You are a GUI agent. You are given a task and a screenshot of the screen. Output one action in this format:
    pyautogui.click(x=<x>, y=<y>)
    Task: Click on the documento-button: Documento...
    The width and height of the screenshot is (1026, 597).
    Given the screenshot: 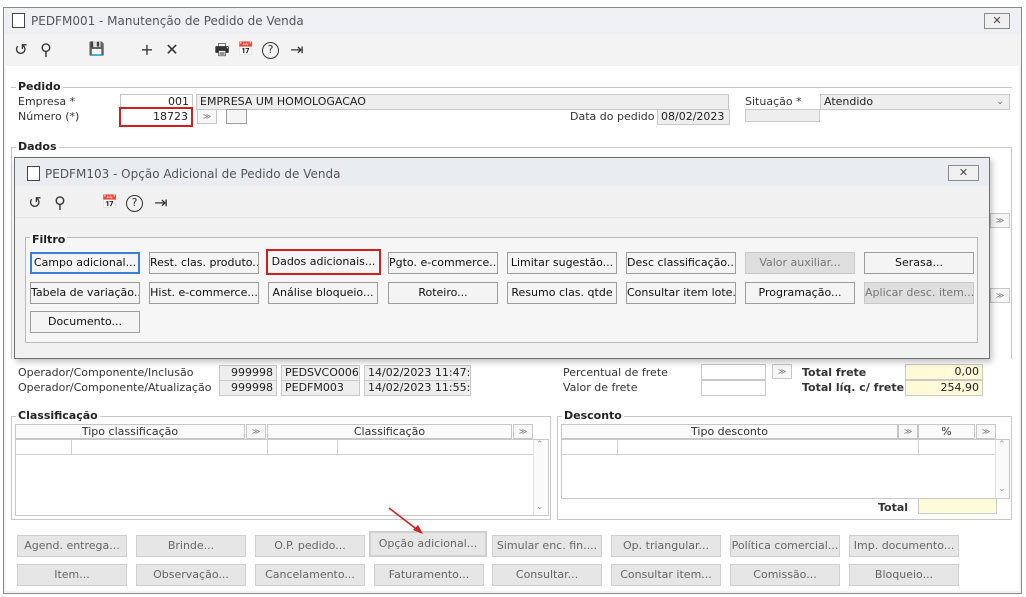 What is the action you would take?
    pyautogui.click(x=85, y=322)
    